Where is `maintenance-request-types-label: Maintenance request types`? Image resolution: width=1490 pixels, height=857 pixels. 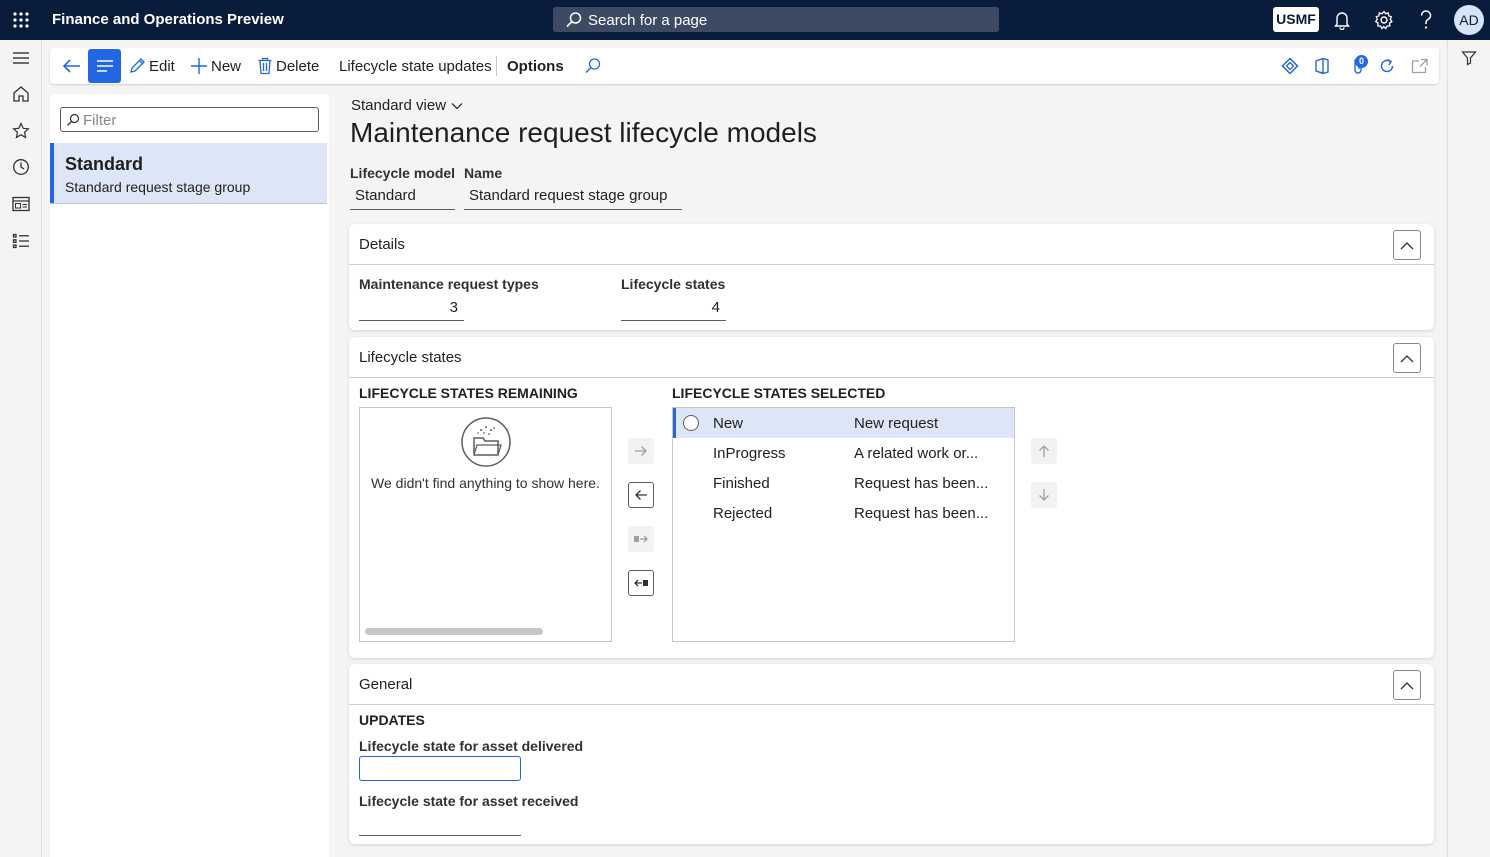 maintenance-request-types-label: Maintenance request types is located at coordinates (449, 284).